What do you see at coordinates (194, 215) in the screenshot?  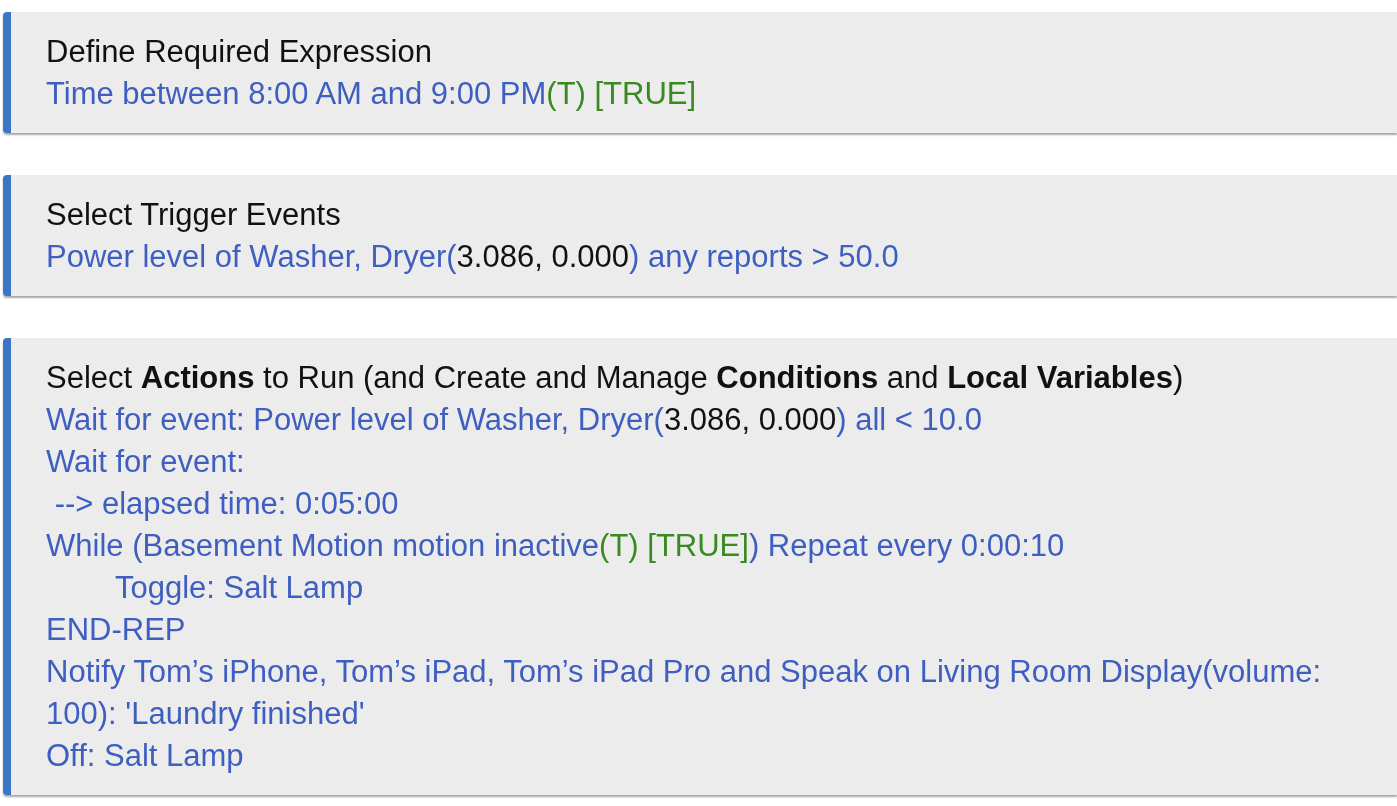 I see `section-title: Select Trigger Events` at bounding box center [194, 215].